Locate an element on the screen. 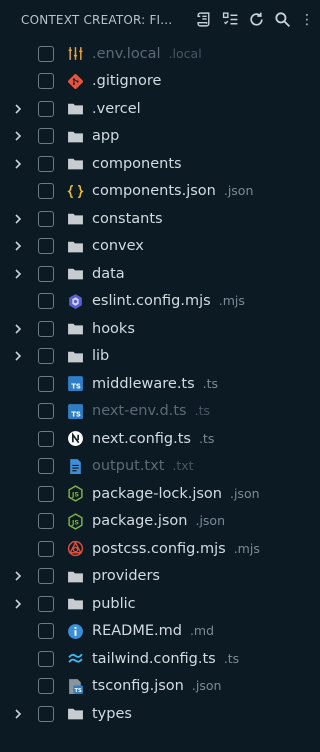 The image size is (320, 752). item-label: middleware.ts .ts is located at coordinates (155, 384).